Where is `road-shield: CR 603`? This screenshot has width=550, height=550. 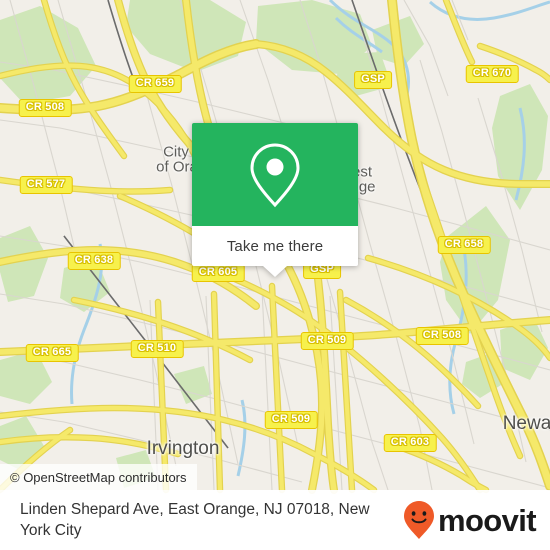
road-shield: CR 603 is located at coordinates (410, 443).